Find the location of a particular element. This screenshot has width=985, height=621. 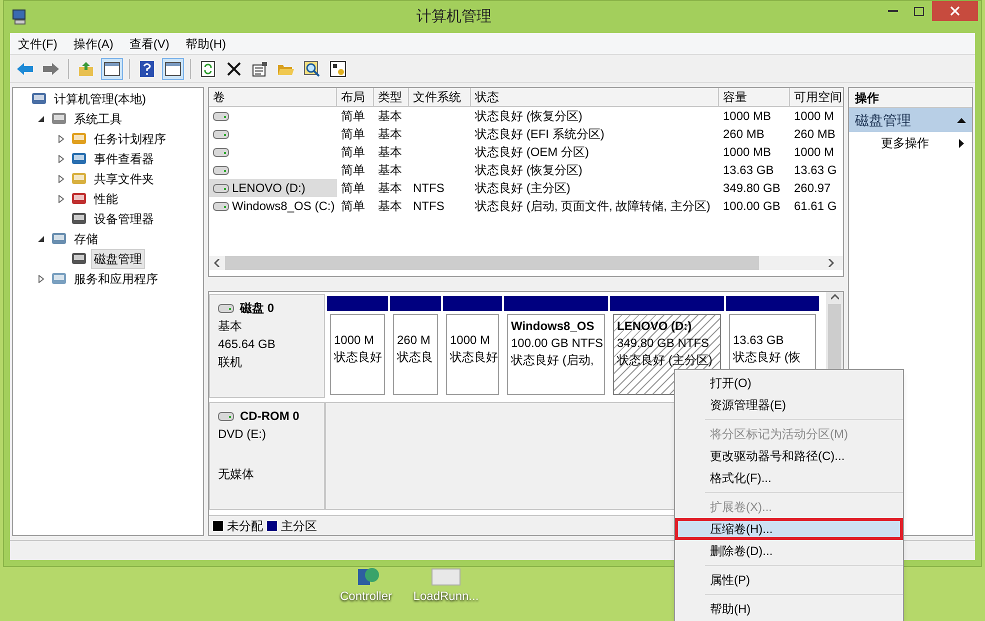

context-menu-item: 属性(P) is located at coordinates (789, 580).